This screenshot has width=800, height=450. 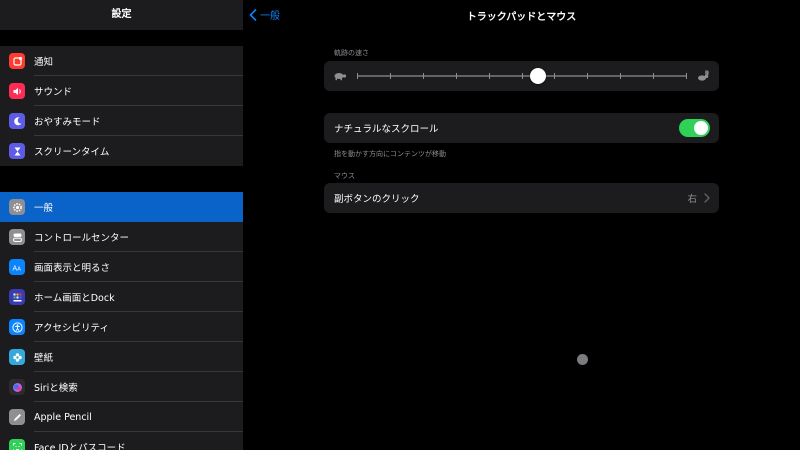 I want to click on gear-icon, so click(x=17, y=207).